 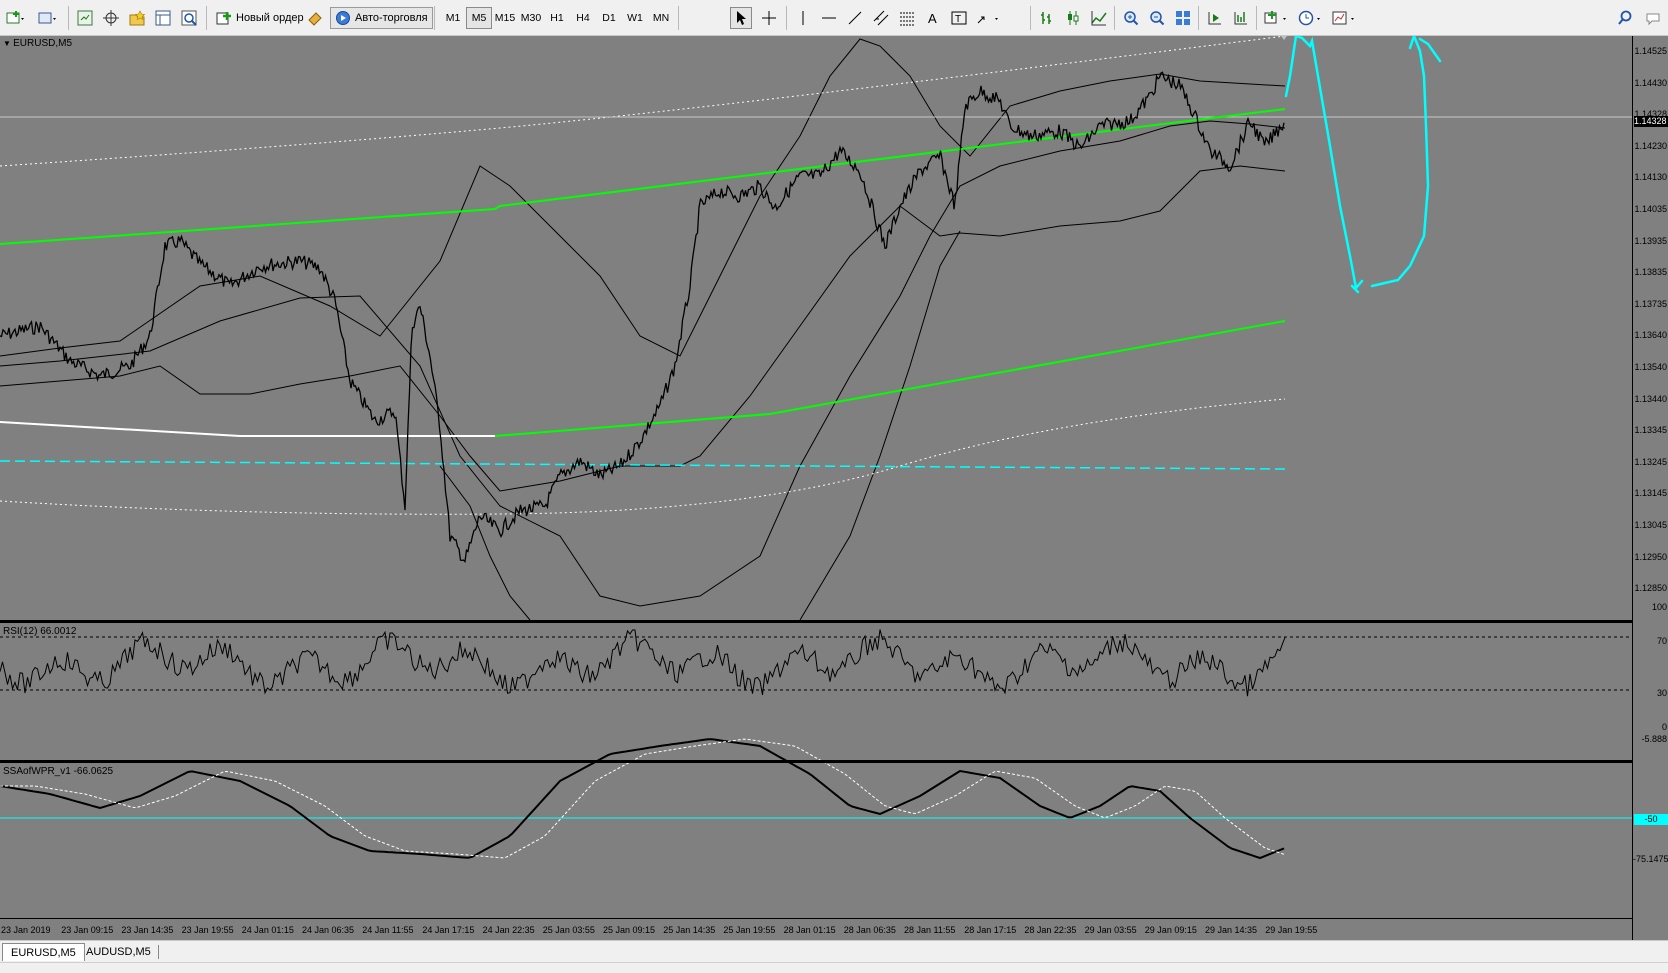 I want to click on time-tick: 25 Jan 09:15, so click(x=629, y=930).